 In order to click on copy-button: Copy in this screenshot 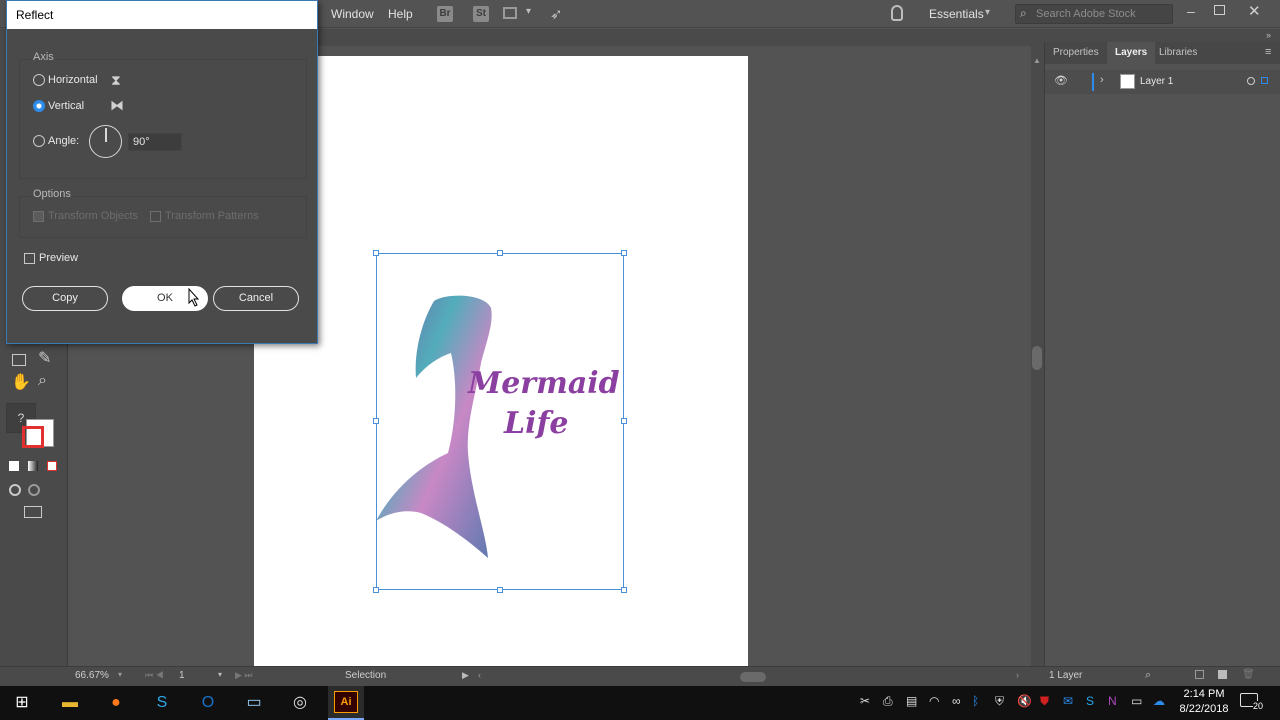, I will do `click(65, 298)`.